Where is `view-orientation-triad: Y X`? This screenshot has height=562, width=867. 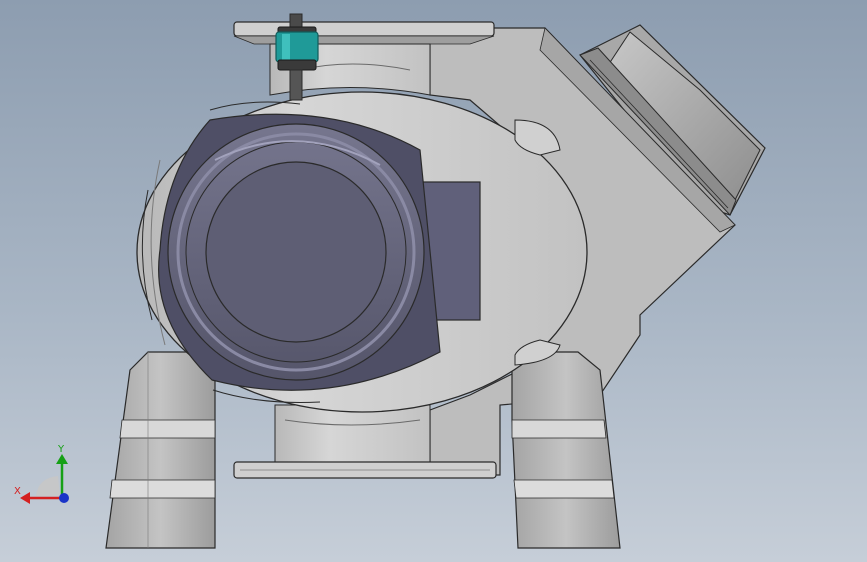 view-orientation-triad: Y X is located at coordinates (45, 475).